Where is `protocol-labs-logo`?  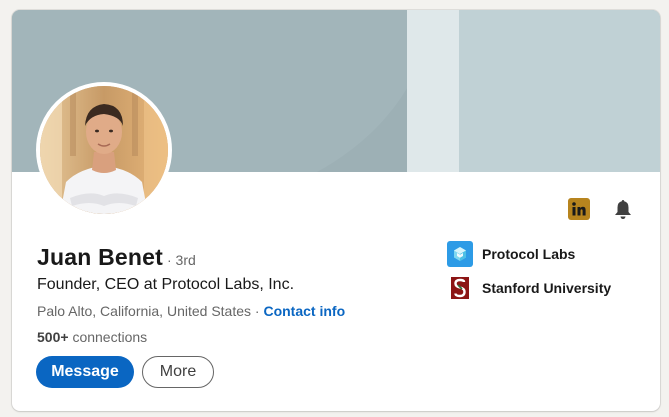
protocol-labs-logo is located at coordinates (460, 254).